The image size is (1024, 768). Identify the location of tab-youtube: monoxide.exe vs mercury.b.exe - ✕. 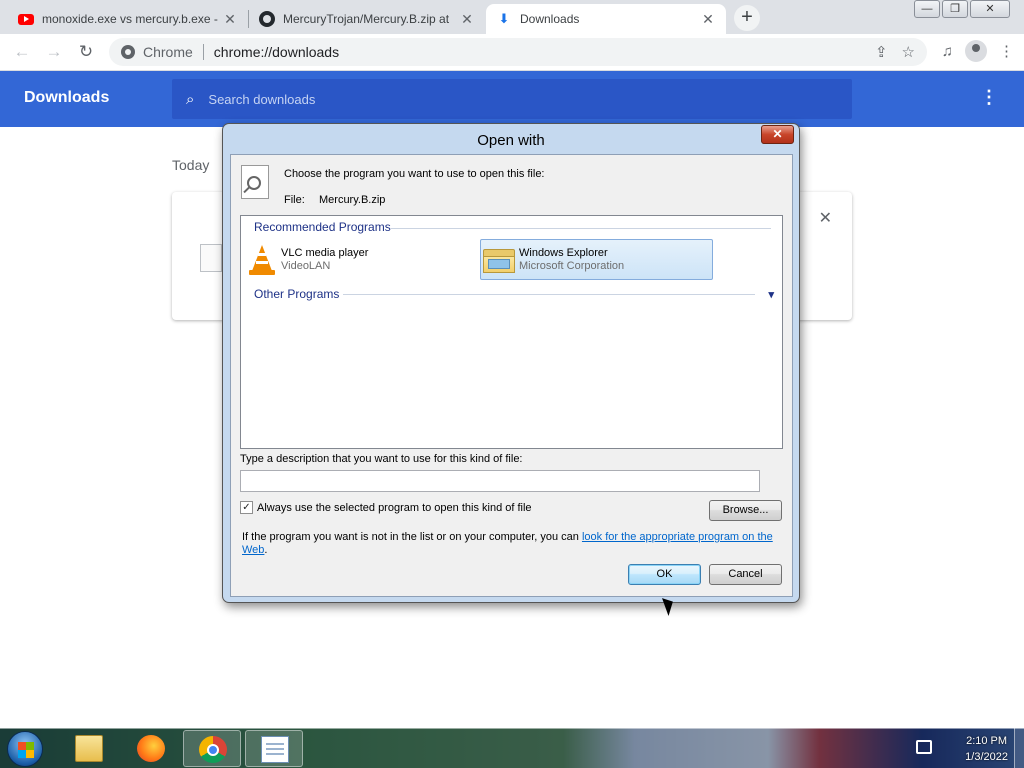
(128, 19).